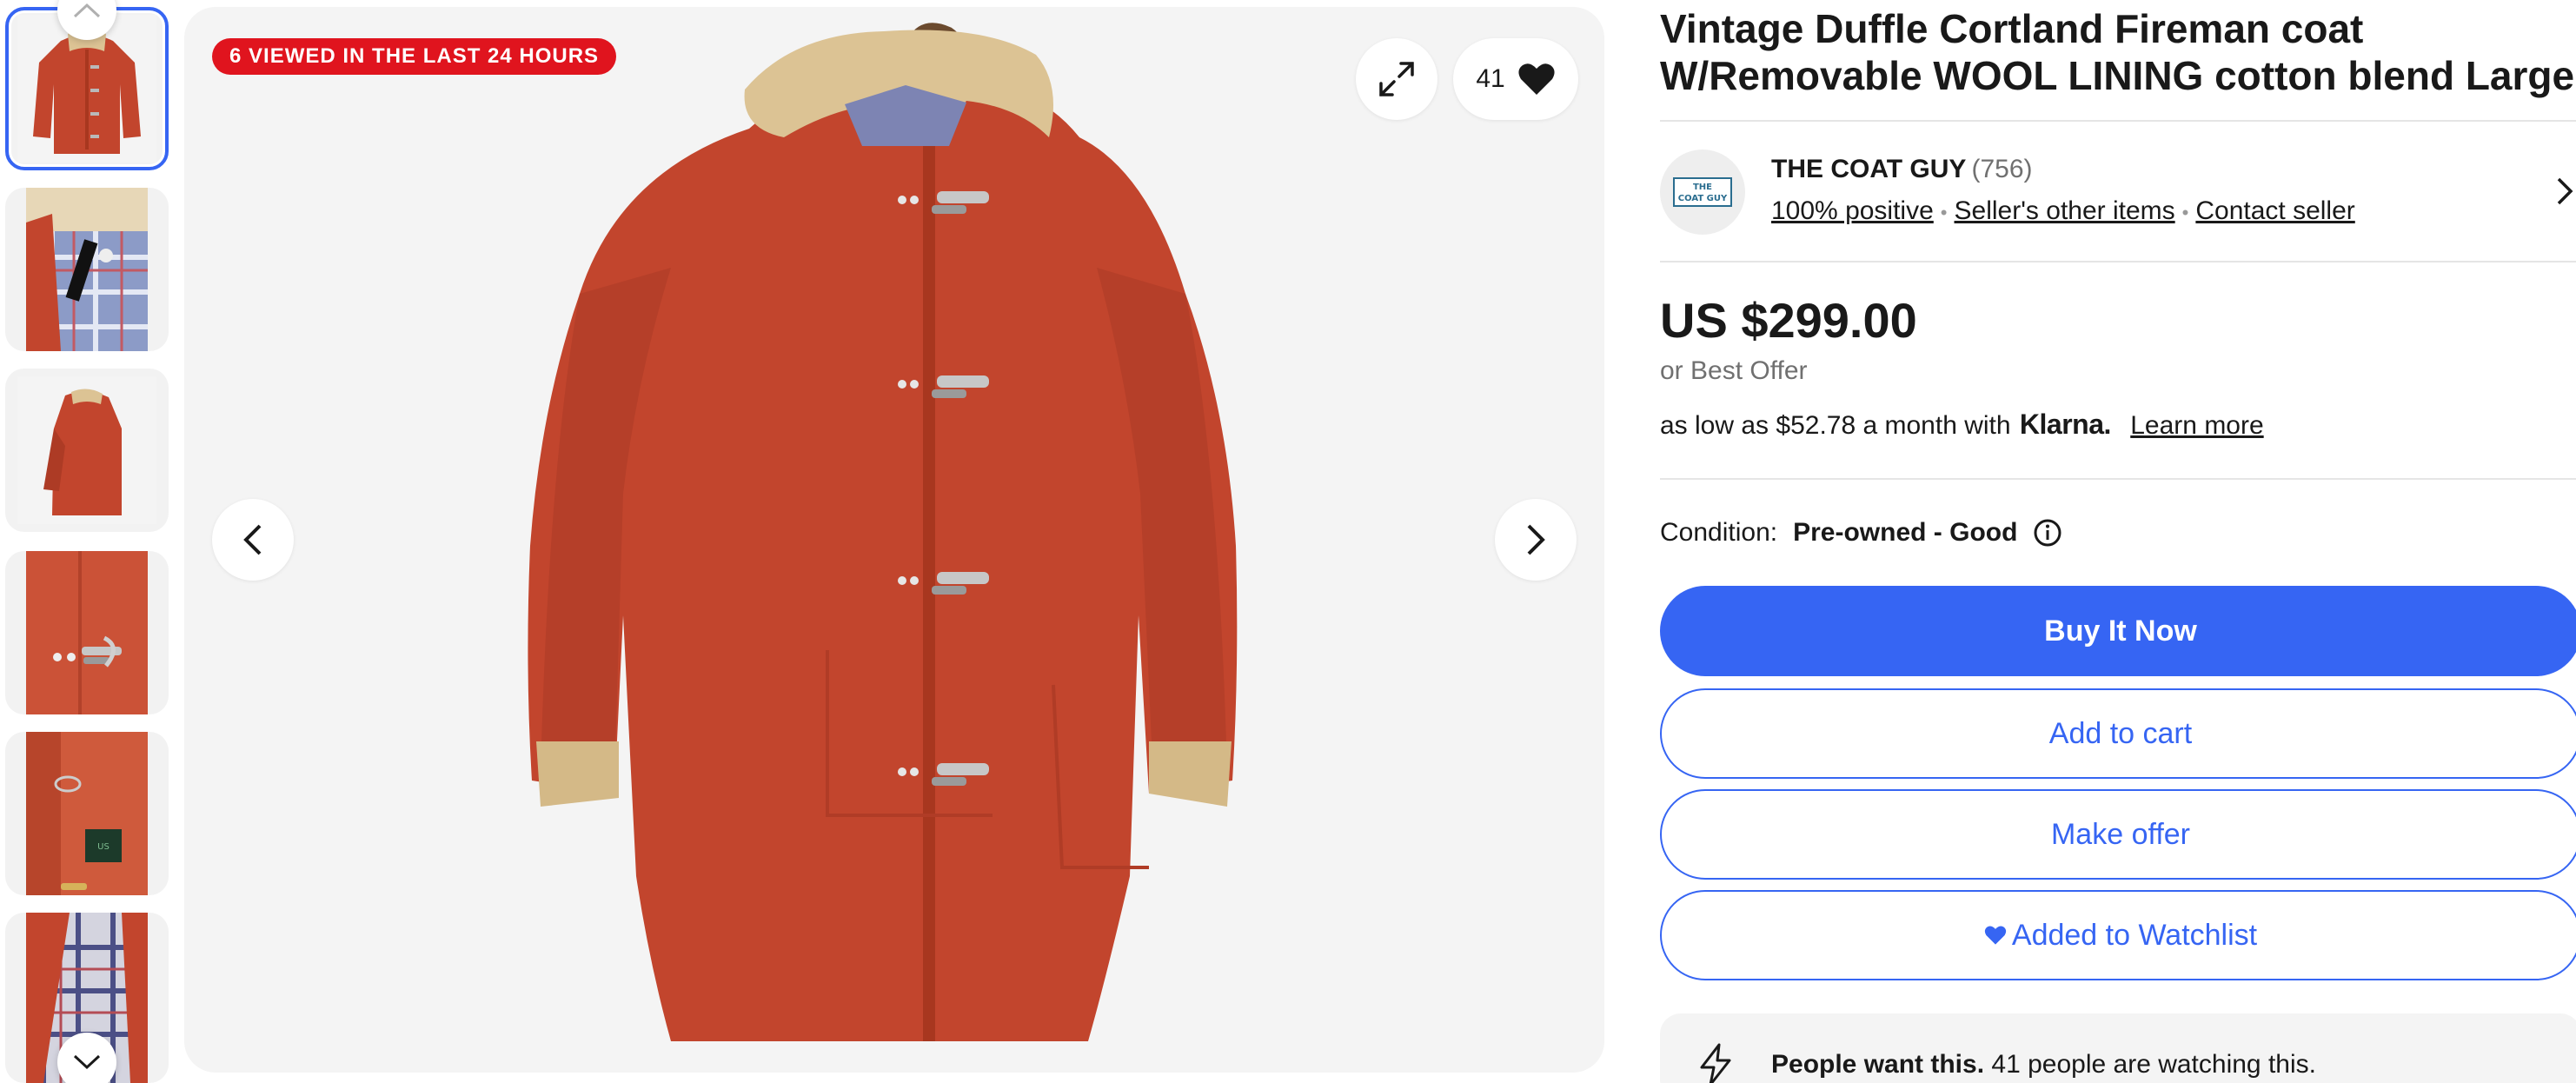  I want to click on seller-name: THE COAT GUY, so click(1869, 169).